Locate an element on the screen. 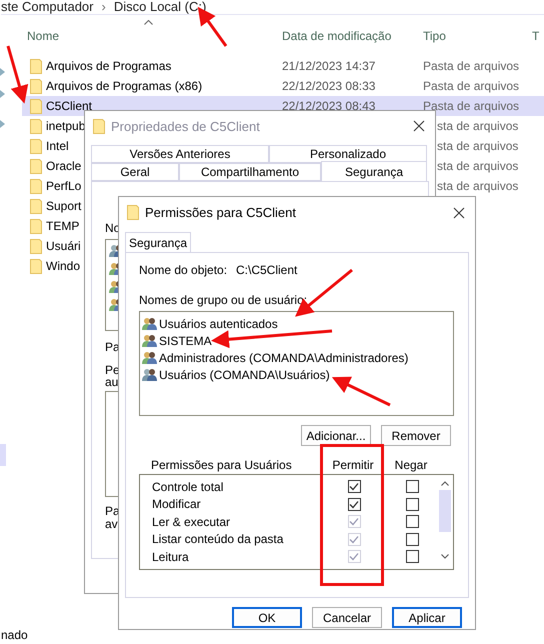 This screenshot has width=544, height=644. column-header: Negar is located at coordinates (411, 465).